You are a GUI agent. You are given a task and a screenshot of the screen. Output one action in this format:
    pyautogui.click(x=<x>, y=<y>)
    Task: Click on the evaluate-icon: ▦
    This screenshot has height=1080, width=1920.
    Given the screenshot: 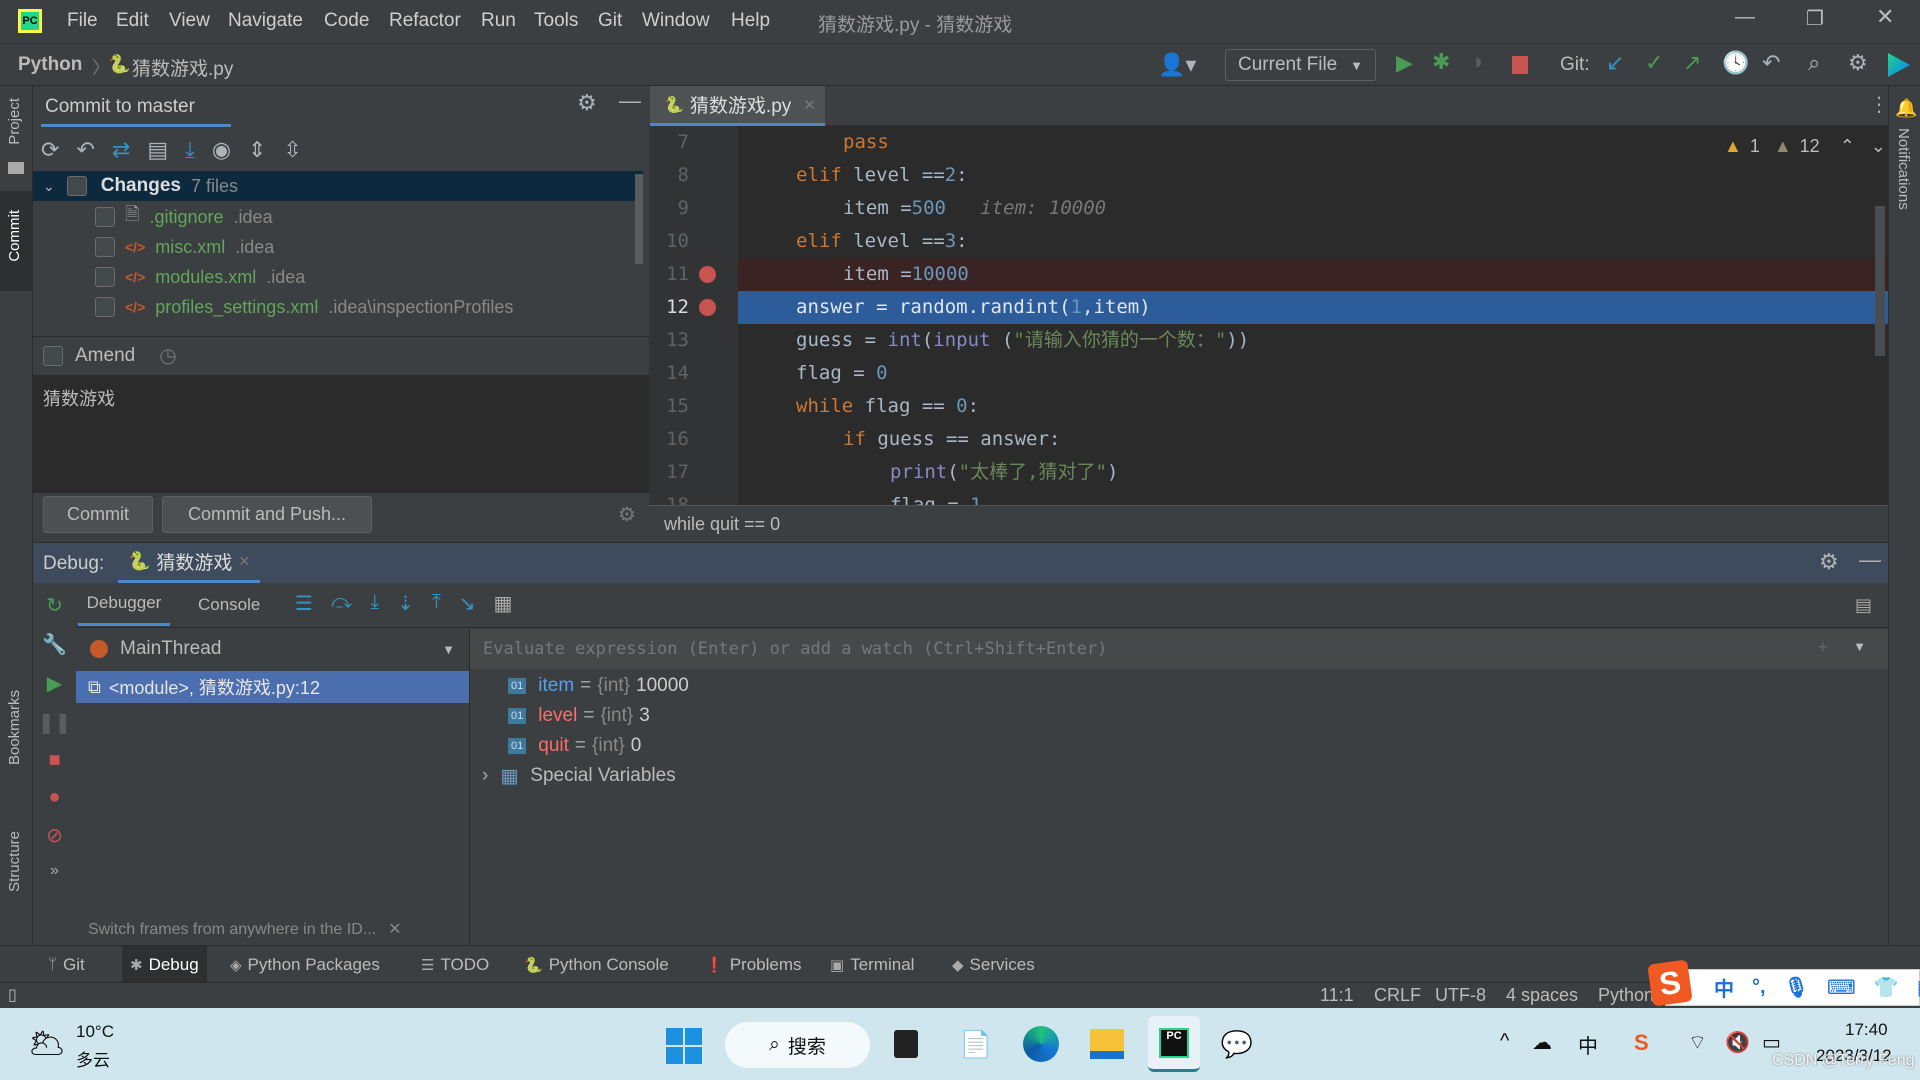 What is the action you would take?
    pyautogui.click(x=503, y=603)
    